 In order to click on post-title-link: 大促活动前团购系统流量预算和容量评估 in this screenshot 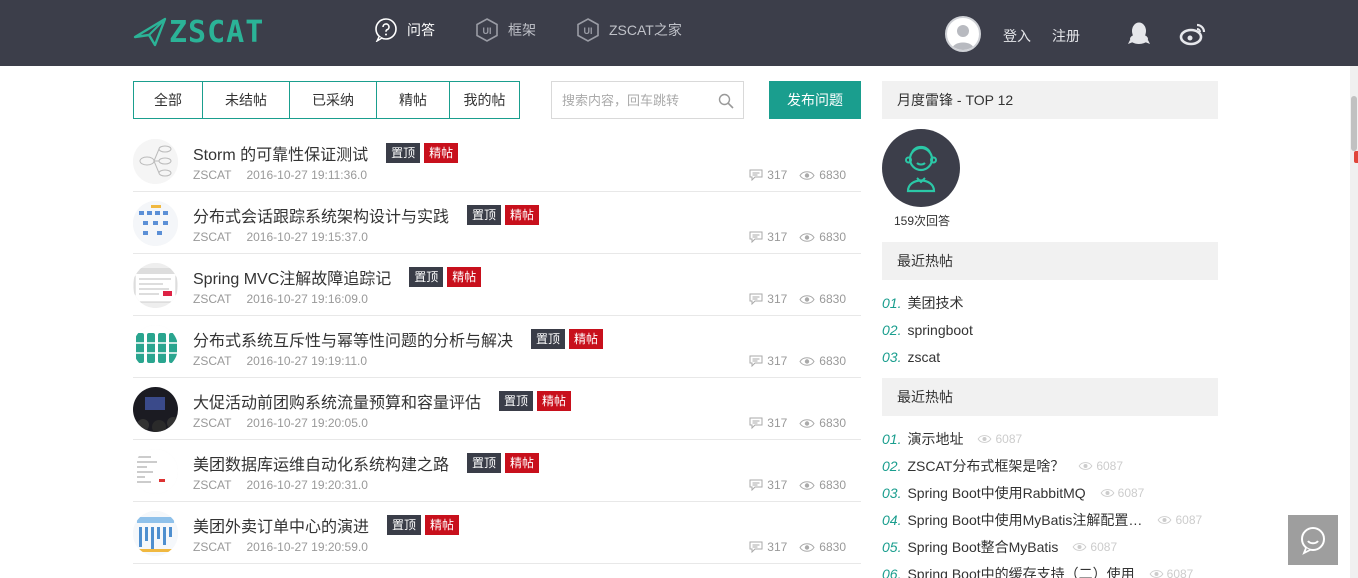, I will do `click(337, 401)`.